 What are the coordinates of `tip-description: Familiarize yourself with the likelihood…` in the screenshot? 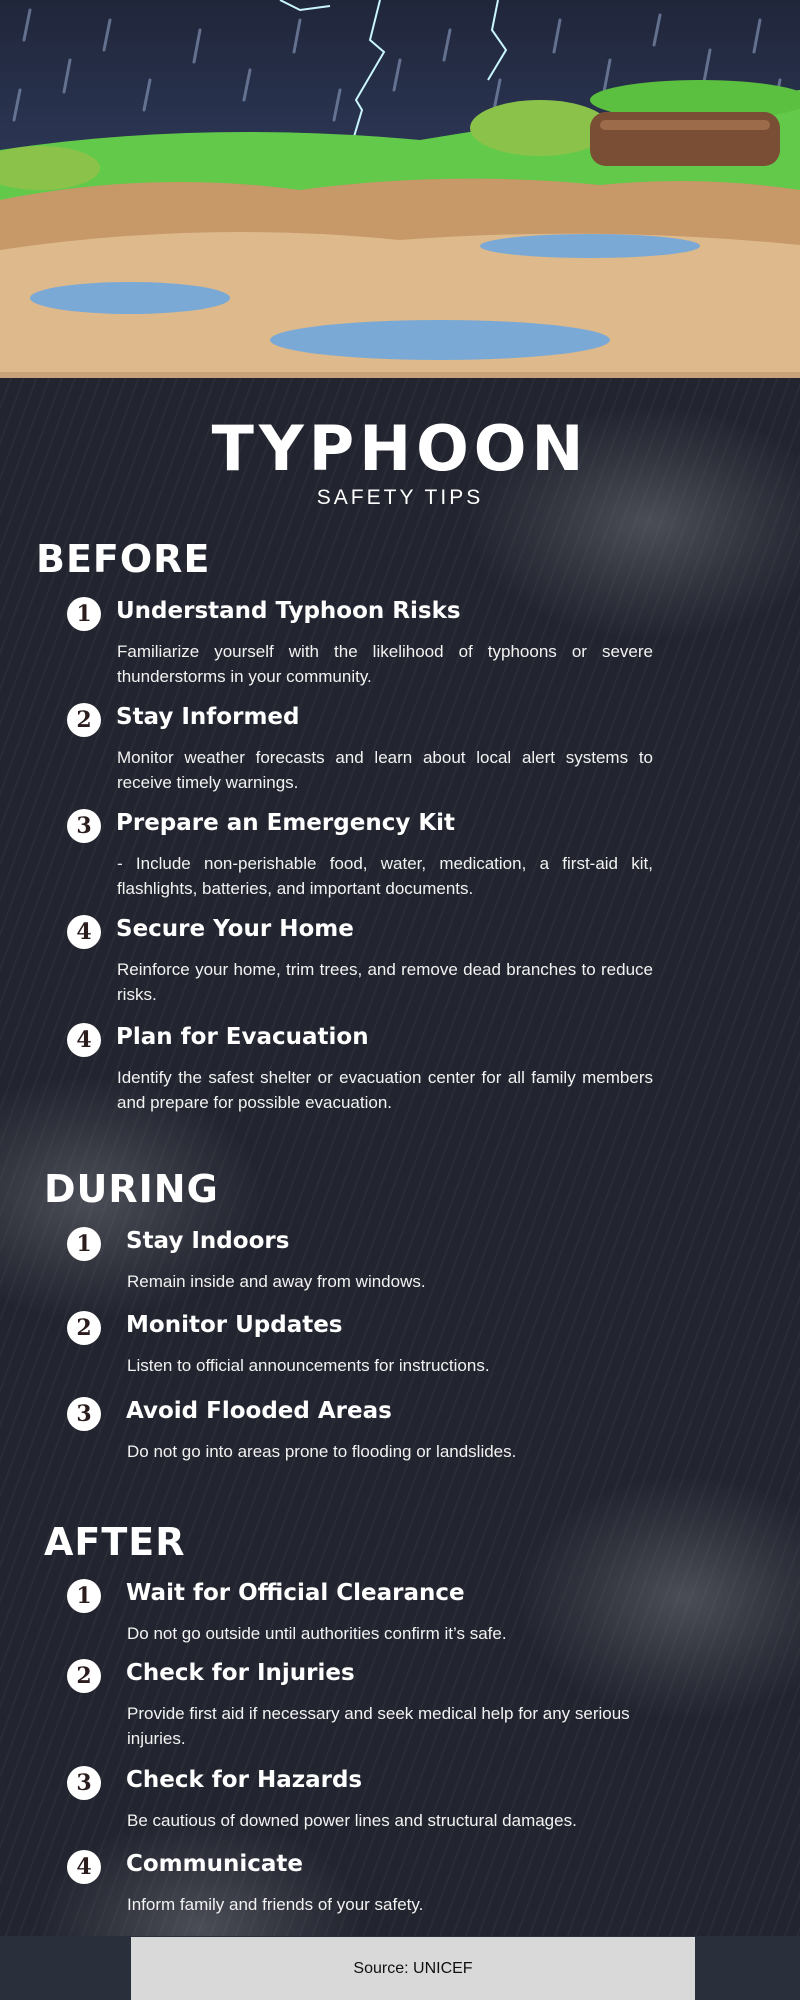 It's located at (385, 664).